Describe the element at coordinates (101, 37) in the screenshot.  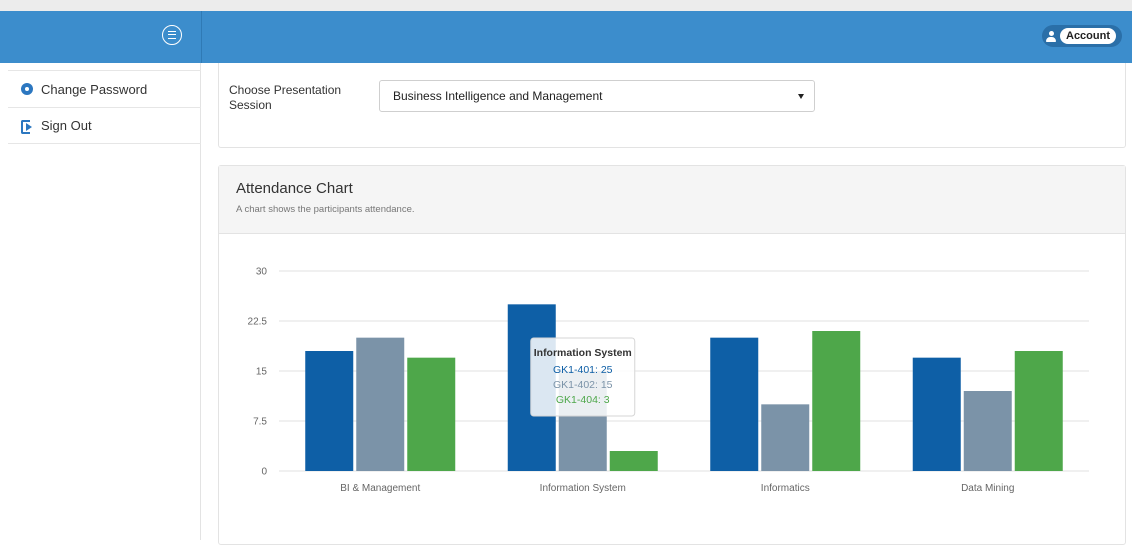
I see `navbar-brand-area` at that location.